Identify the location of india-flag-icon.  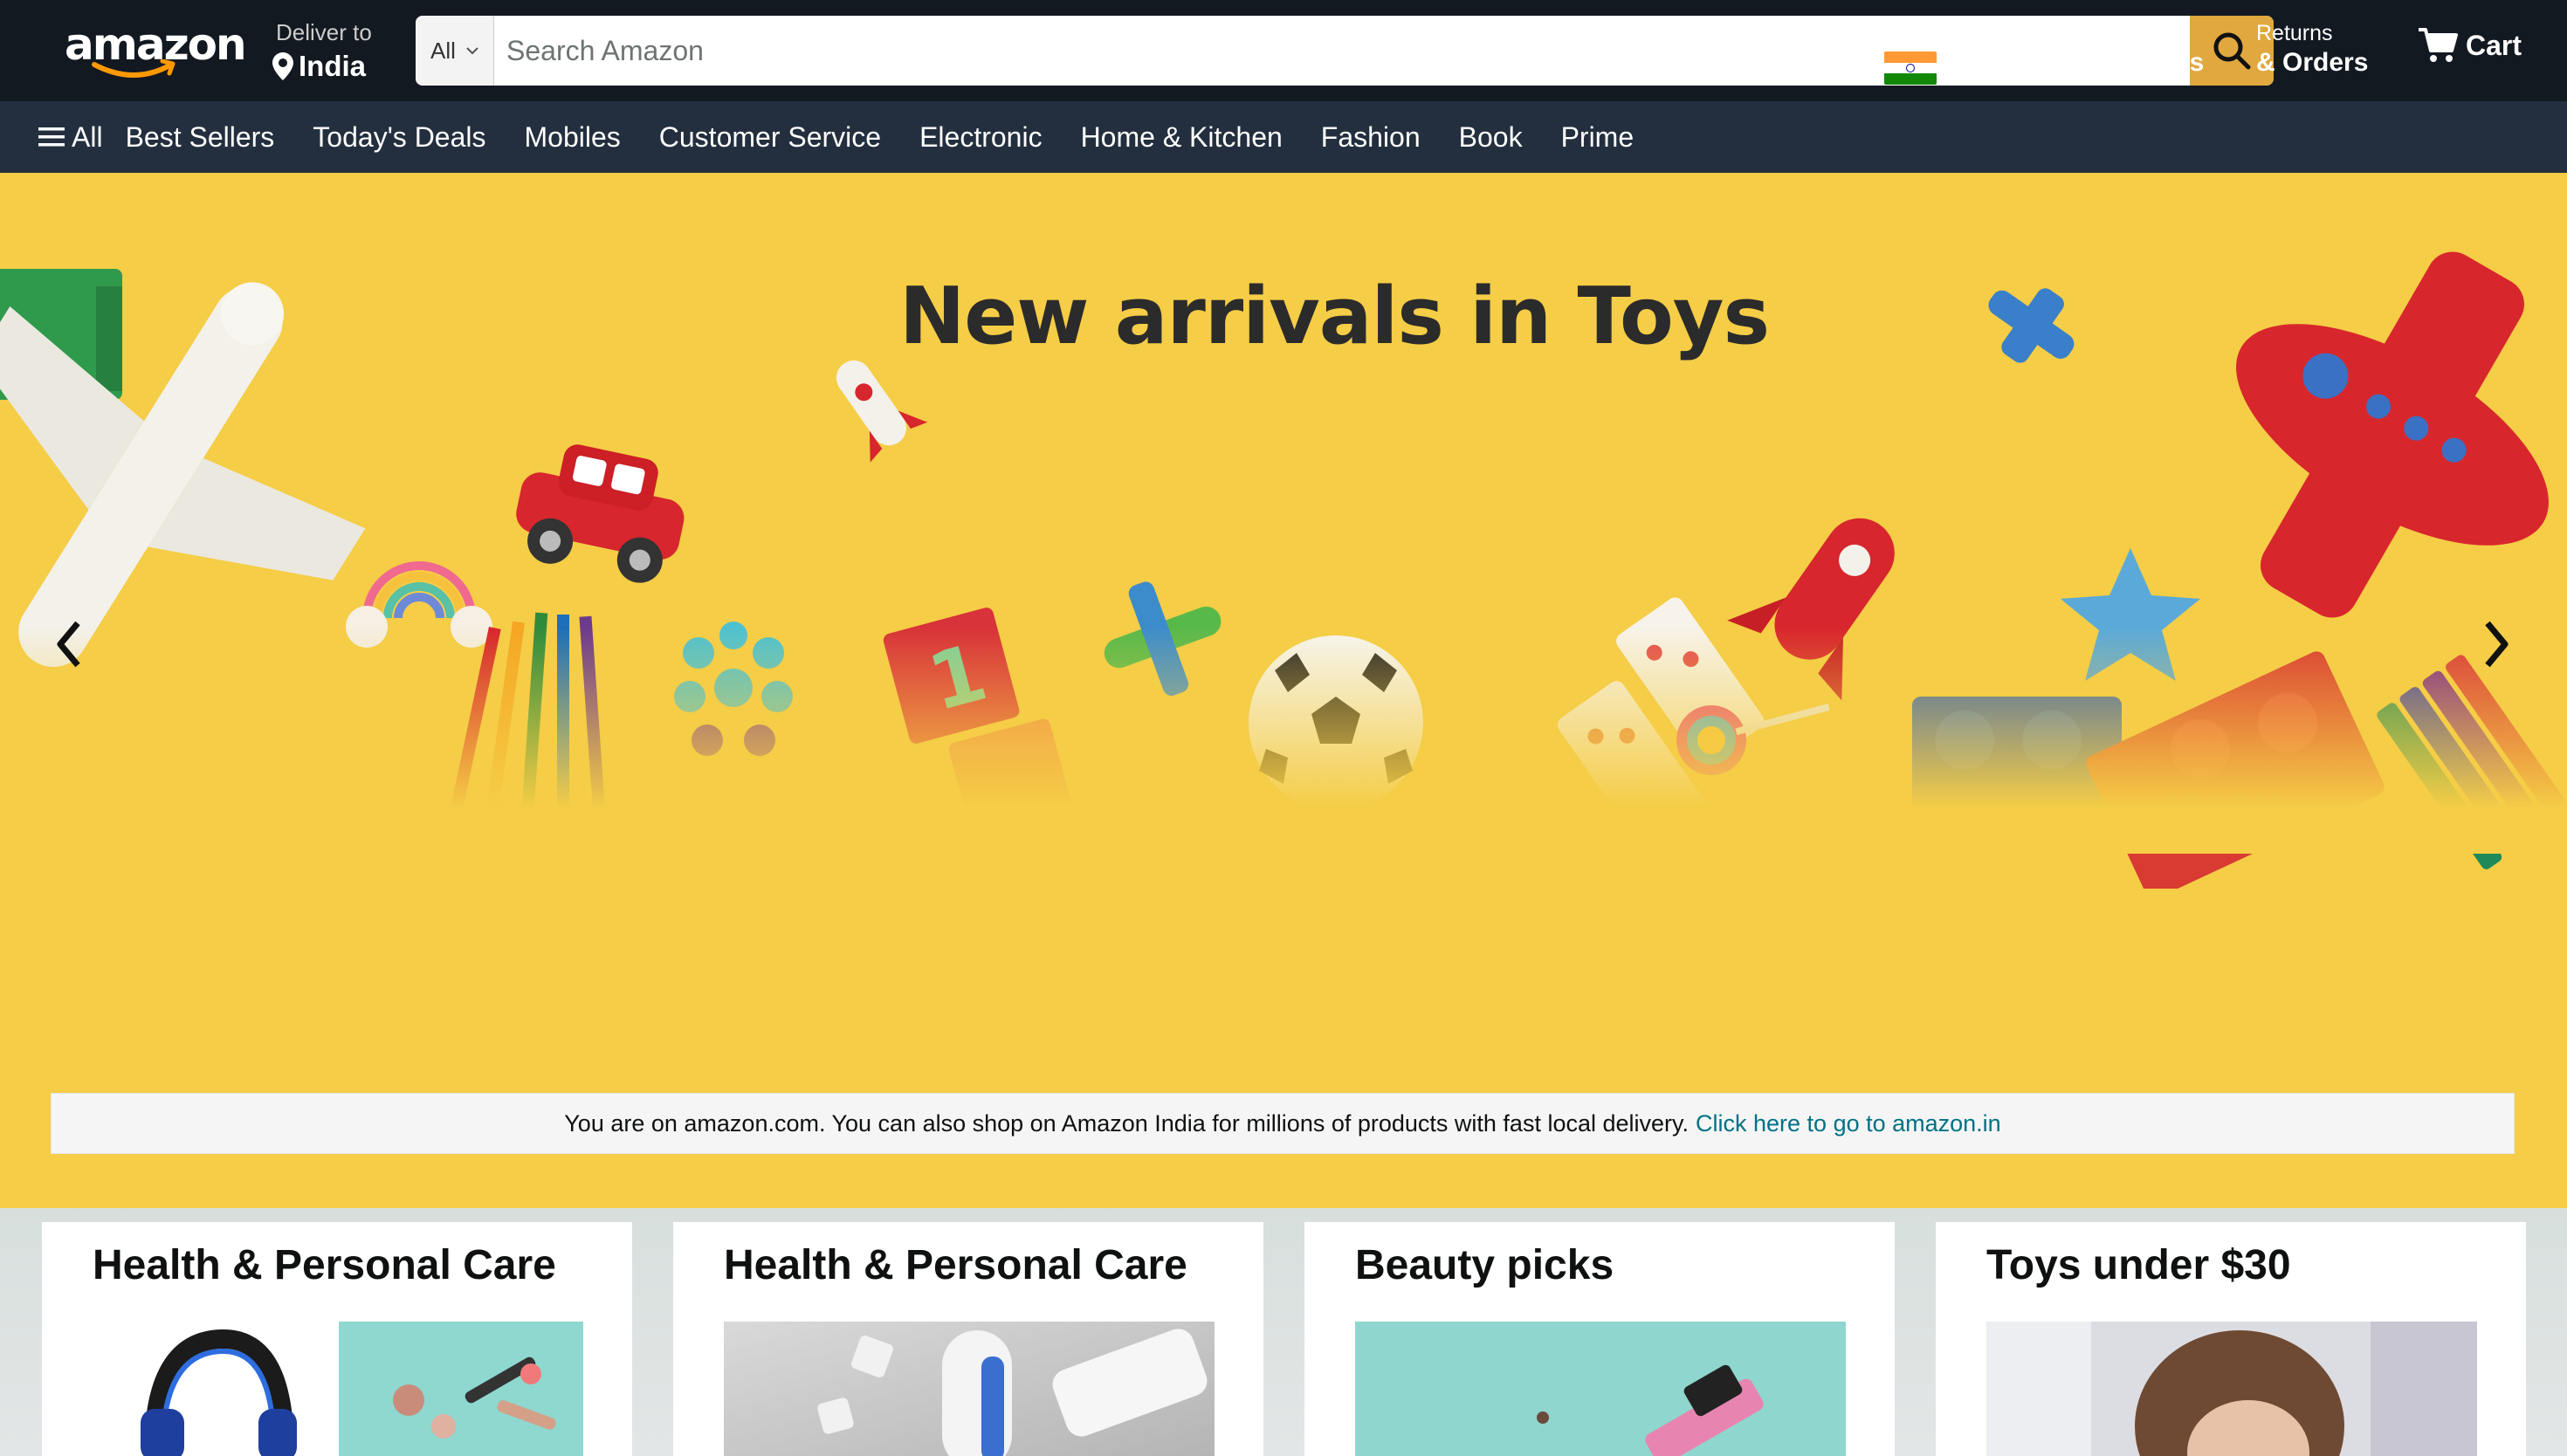
(1910, 68).